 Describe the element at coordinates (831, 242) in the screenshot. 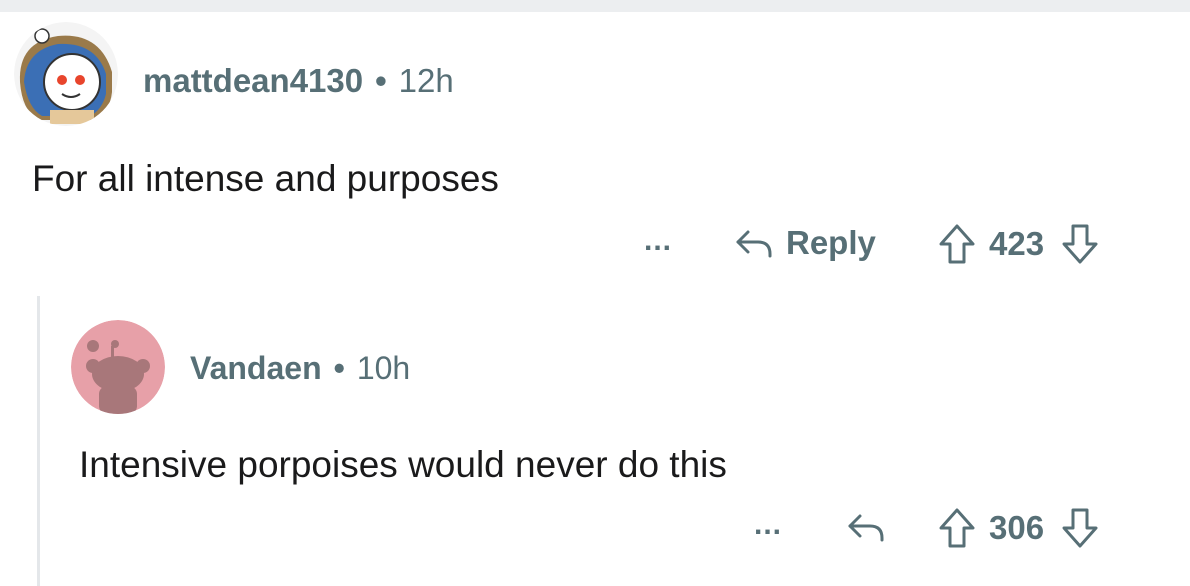

I see `reply-label: Reply` at that location.